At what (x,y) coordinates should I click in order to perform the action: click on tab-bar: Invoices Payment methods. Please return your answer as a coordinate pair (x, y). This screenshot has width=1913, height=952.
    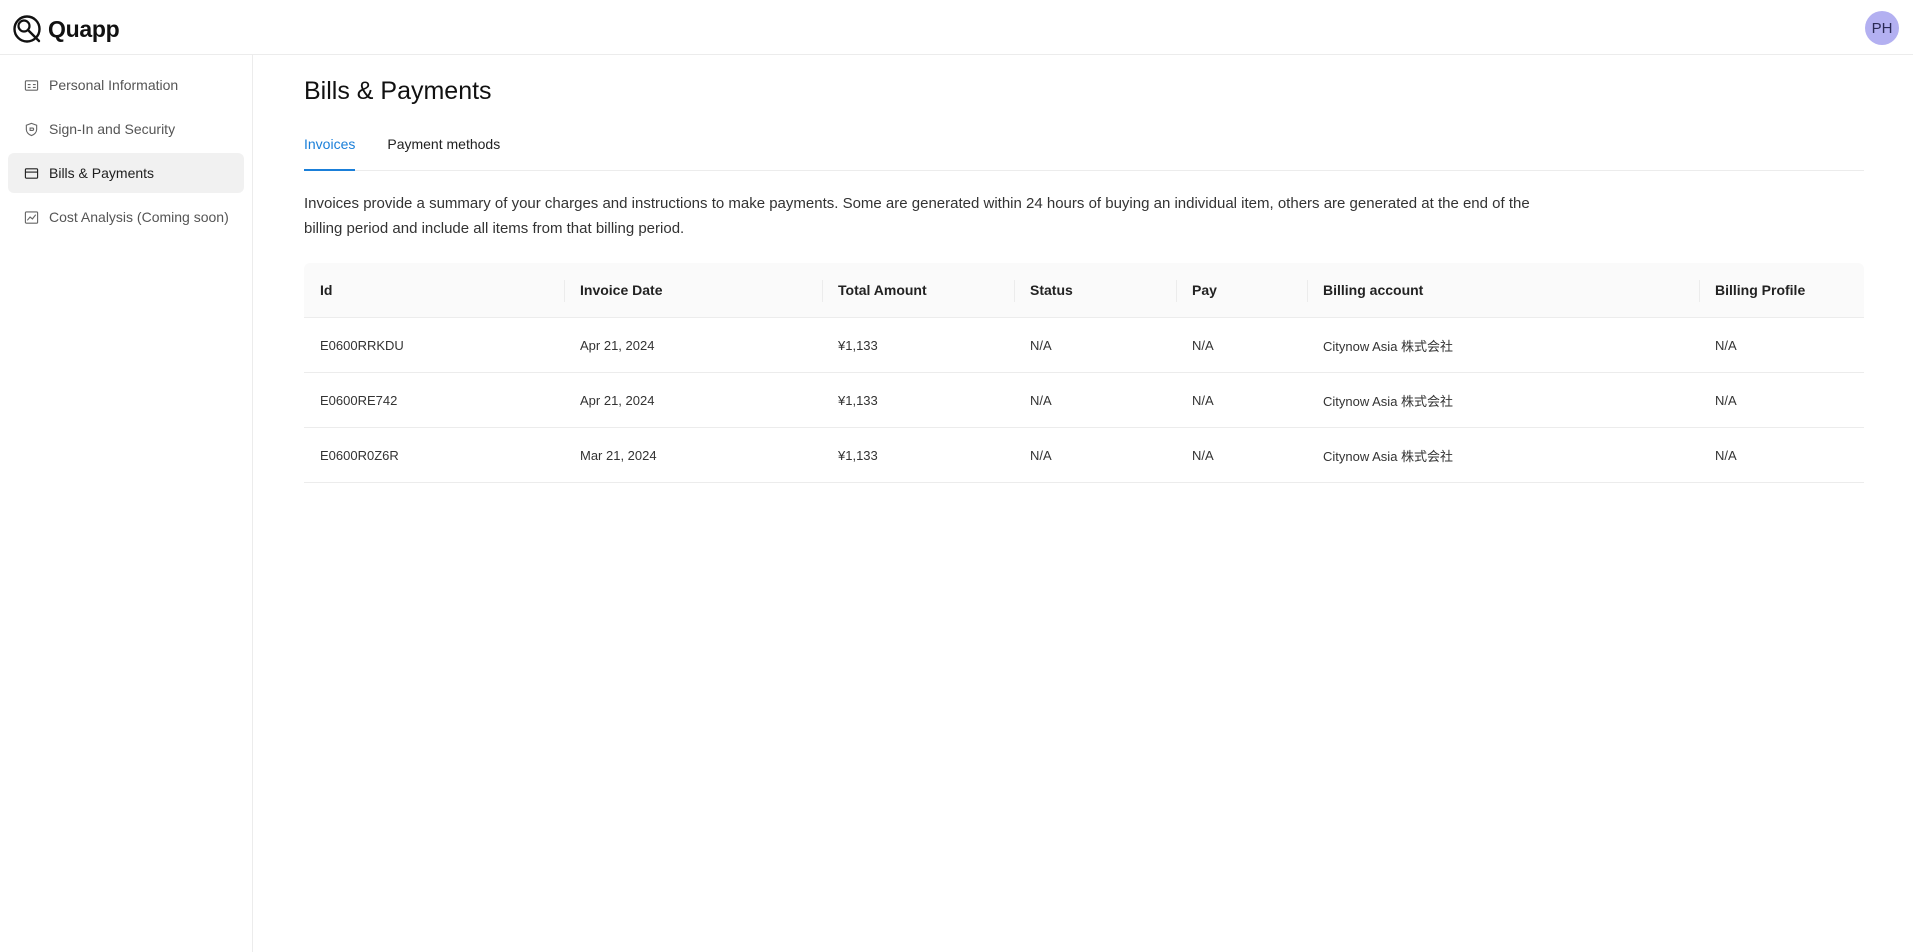
    Looking at the image, I should click on (1084, 150).